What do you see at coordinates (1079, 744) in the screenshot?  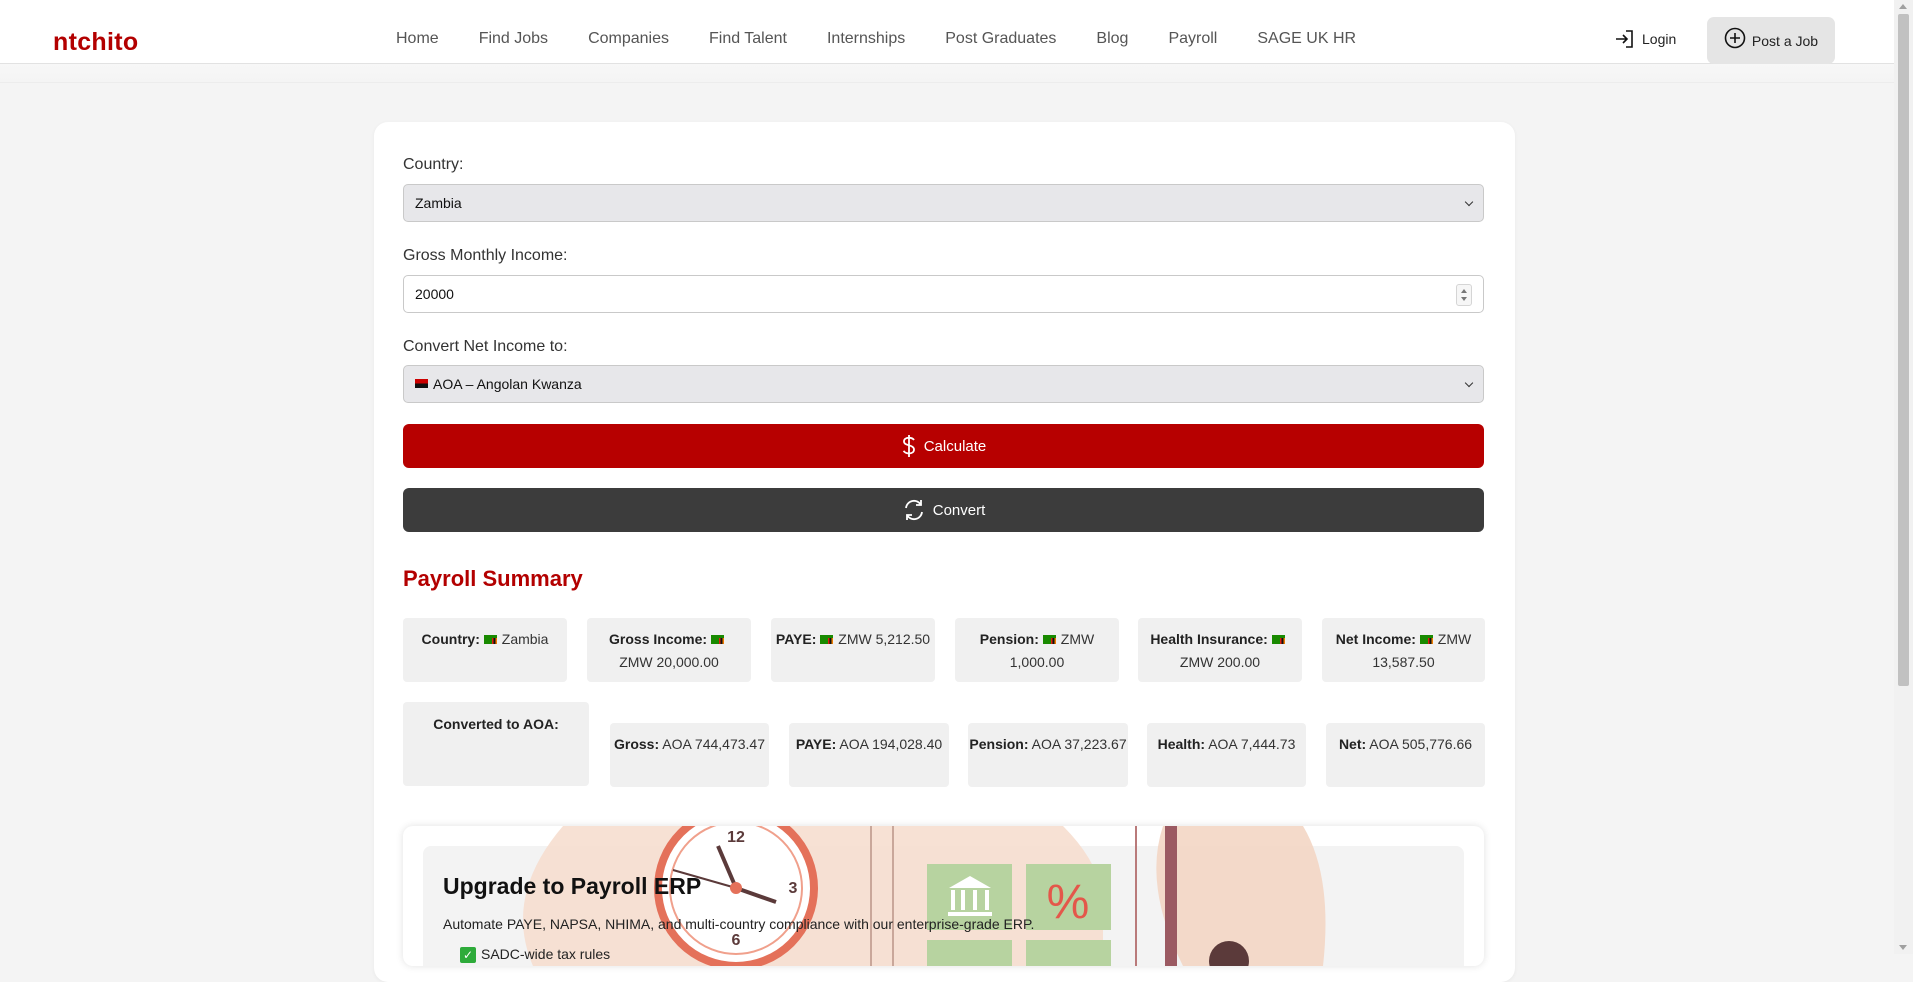 I see `converted-pension-value: AOA 37,223.67` at bounding box center [1079, 744].